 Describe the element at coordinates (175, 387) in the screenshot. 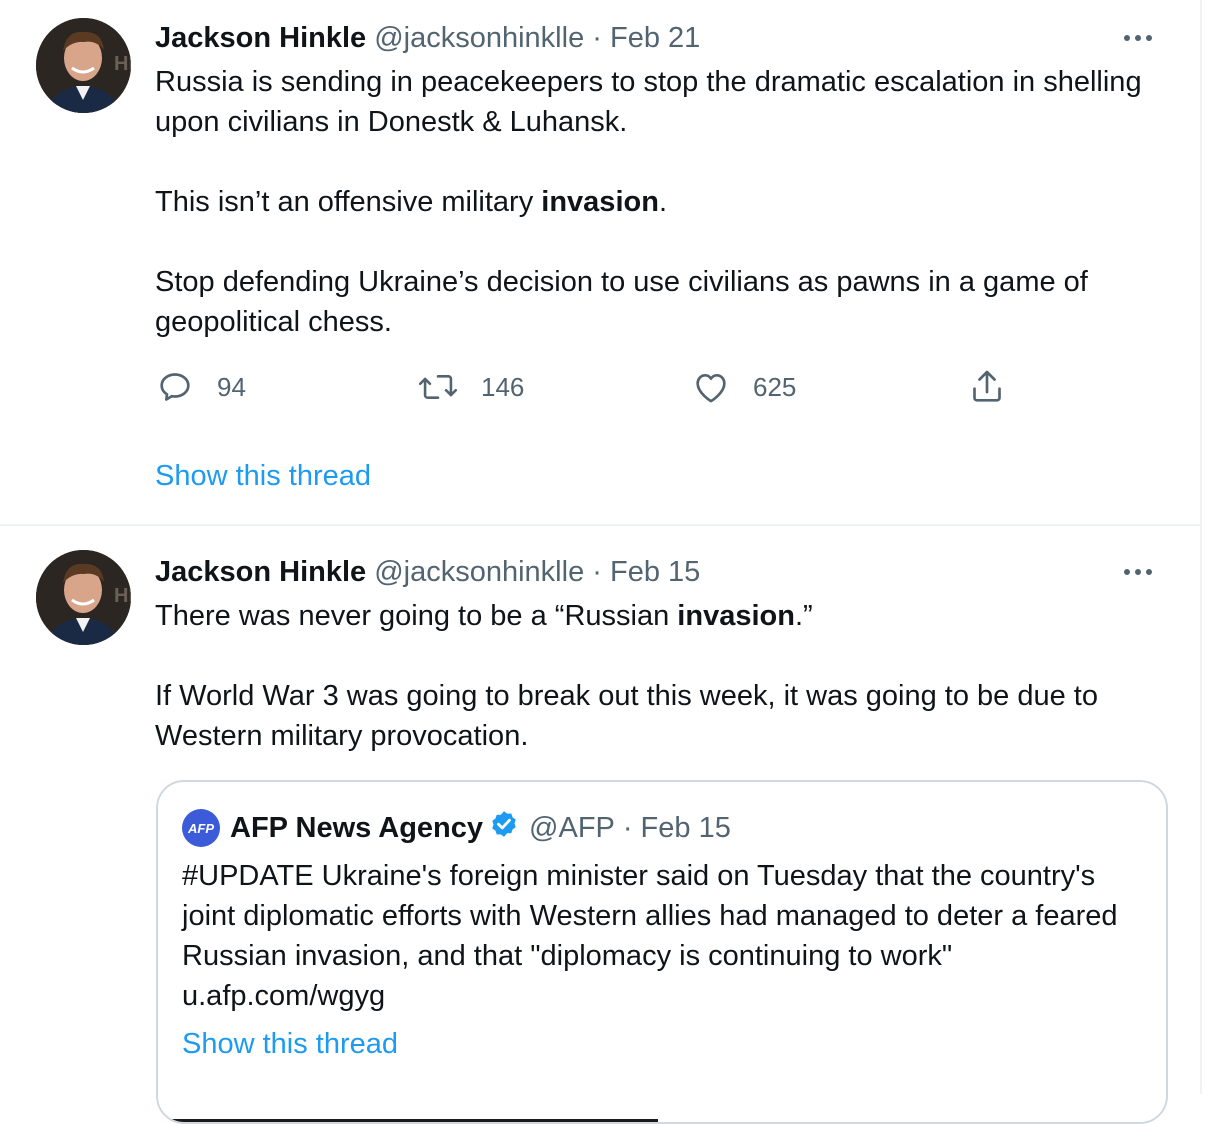

I see `reply-icon` at that location.